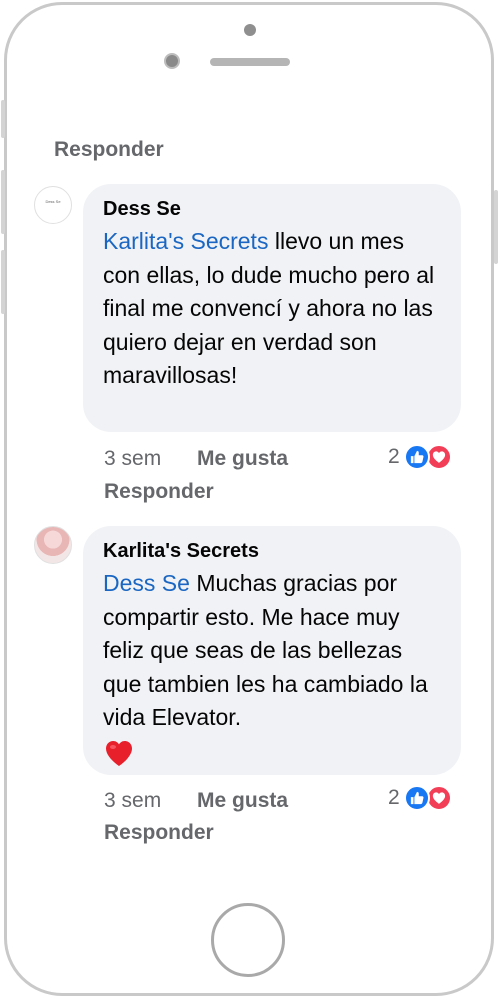 This screenshot has height=1000, width=500. I want to click on phone-sensor-dot, so click(250, 30).